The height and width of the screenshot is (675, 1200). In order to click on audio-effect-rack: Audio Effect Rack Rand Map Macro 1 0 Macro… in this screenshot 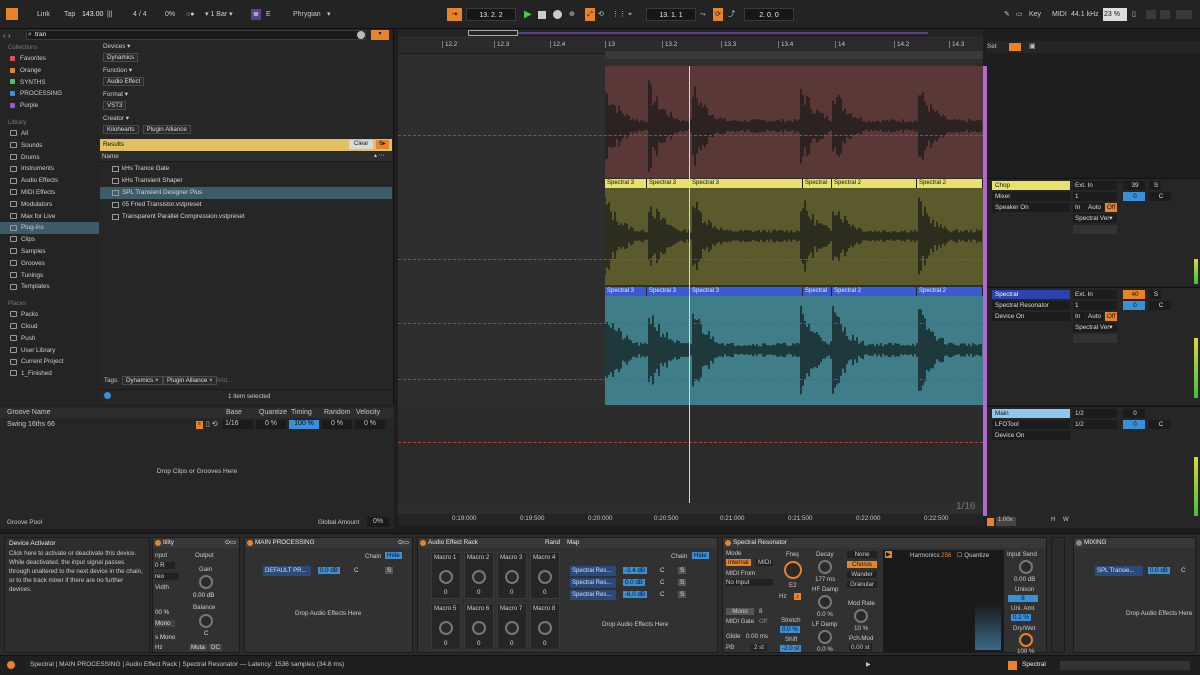, I will do `click(567, 595)`.